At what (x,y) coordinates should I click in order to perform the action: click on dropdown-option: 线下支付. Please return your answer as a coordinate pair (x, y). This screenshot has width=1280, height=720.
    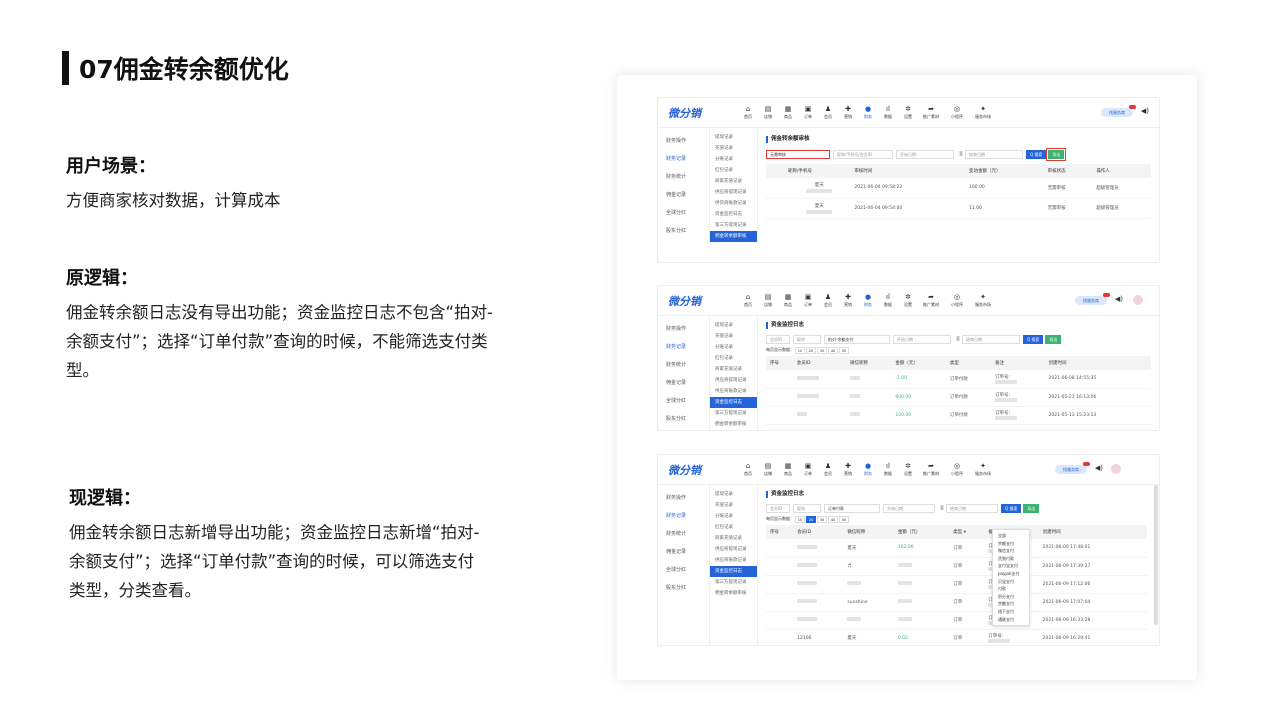
    Looking at the image, I should click on (1011, 612).